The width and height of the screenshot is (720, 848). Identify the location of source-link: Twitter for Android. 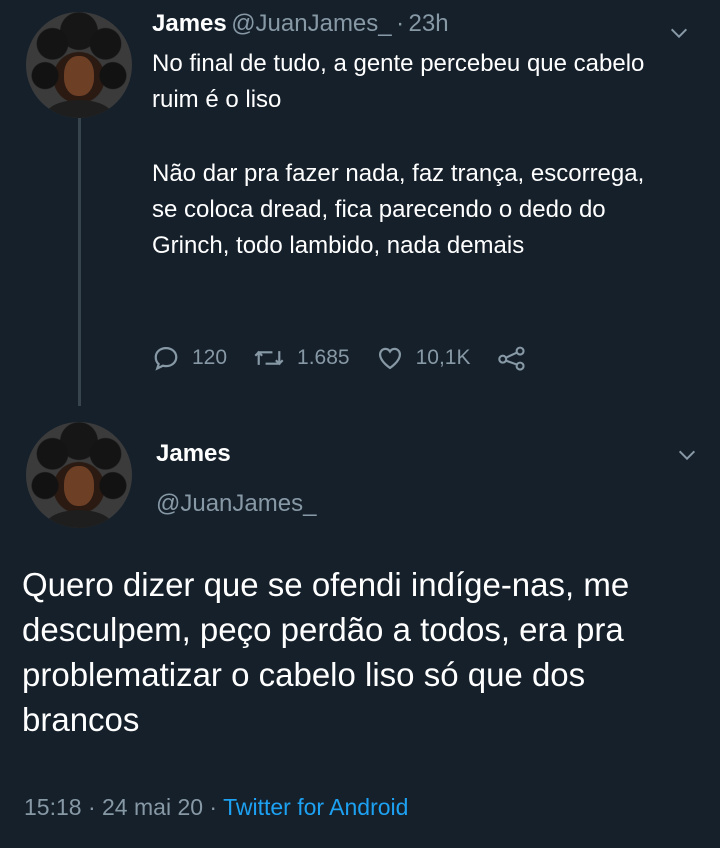
(315, 807).